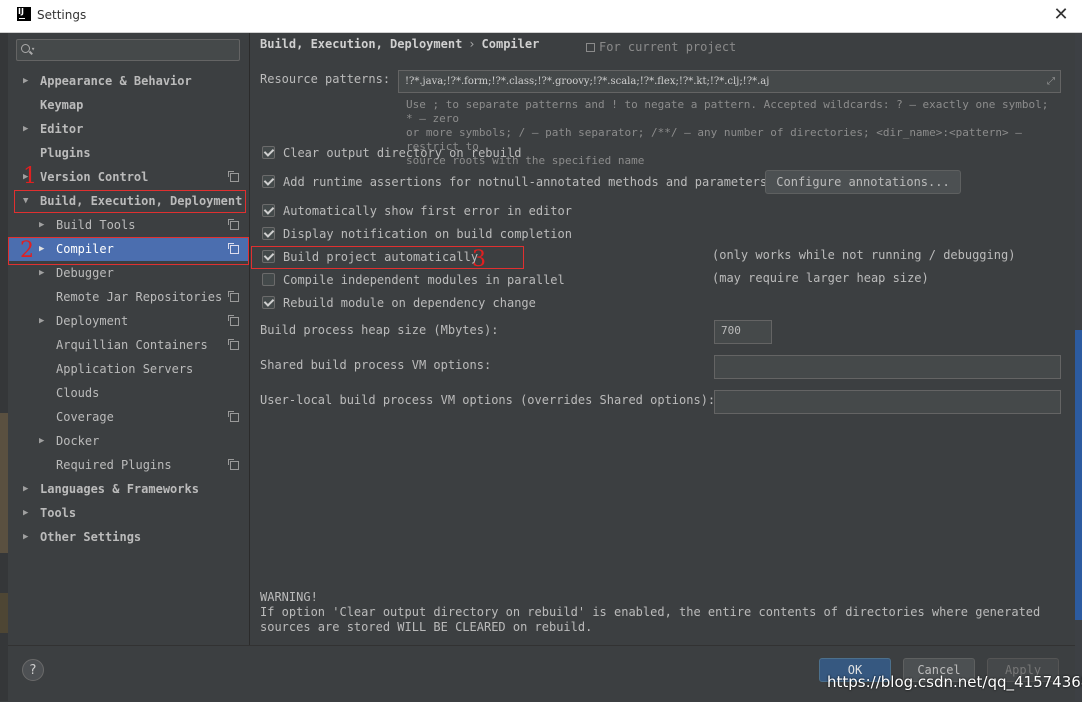  What do you see at coordinates (128, 129) in the screenshot?
I see `tree-item-editor: ▶ Editor` at bounding box center [128, 129].